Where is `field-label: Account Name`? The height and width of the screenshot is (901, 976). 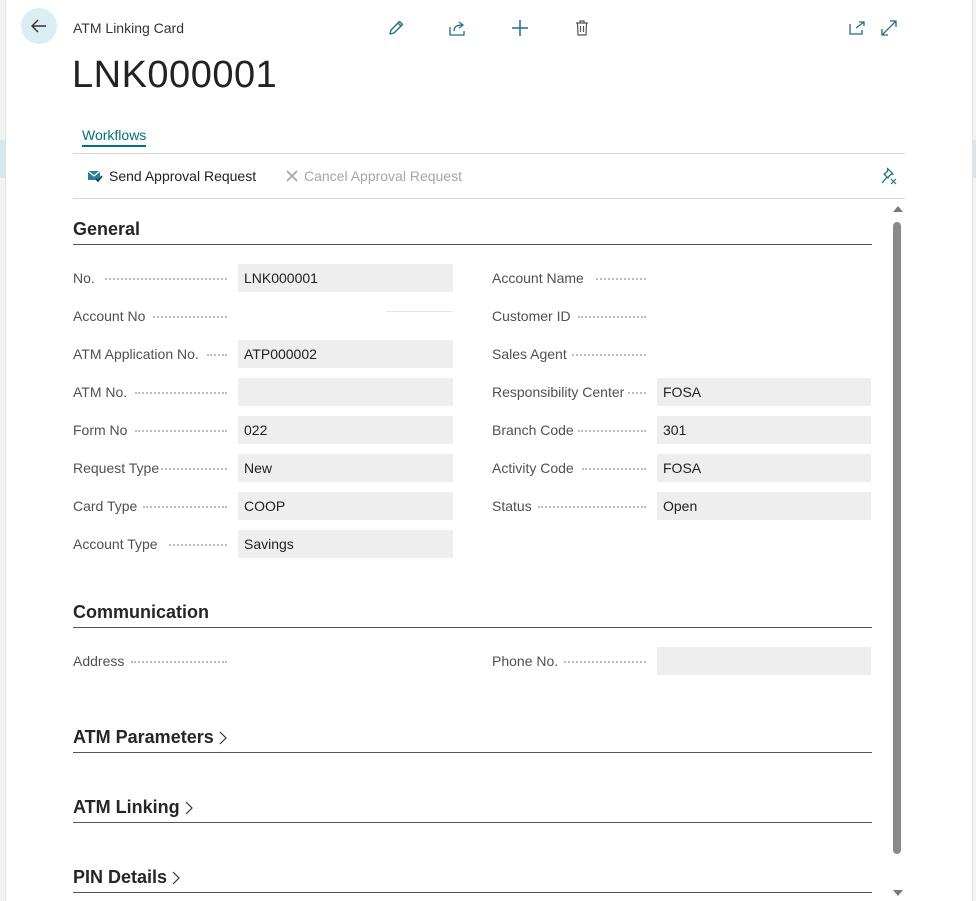
field-label: Account Name is located at coordinates (538, 278).